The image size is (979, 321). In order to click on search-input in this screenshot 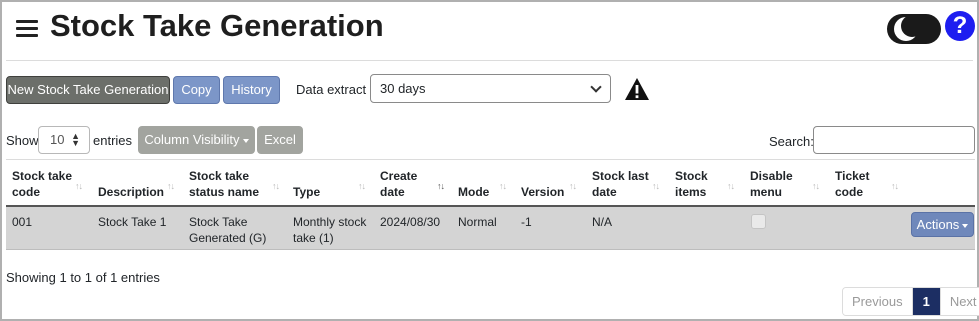, I will do `click(894, 140)`.